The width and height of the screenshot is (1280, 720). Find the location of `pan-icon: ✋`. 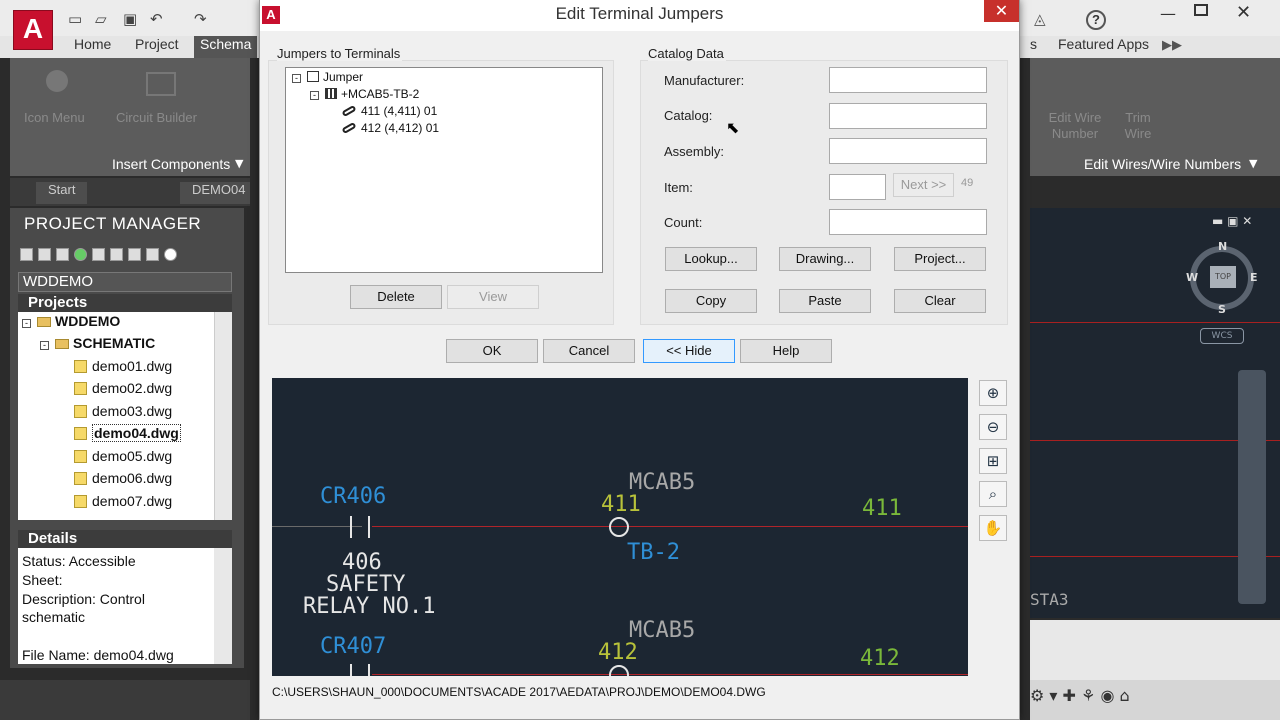

pan-icon: ✋ is located at coordinates (993, 528).